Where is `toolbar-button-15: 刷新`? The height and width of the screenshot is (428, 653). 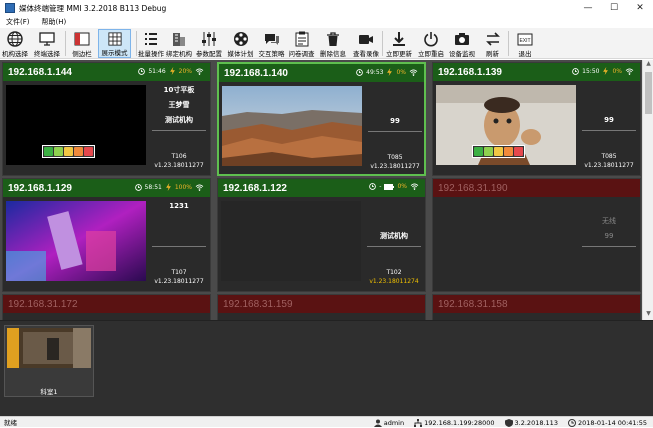
toolbar-button-15: 刷新 is located at coordinates (492, 43).